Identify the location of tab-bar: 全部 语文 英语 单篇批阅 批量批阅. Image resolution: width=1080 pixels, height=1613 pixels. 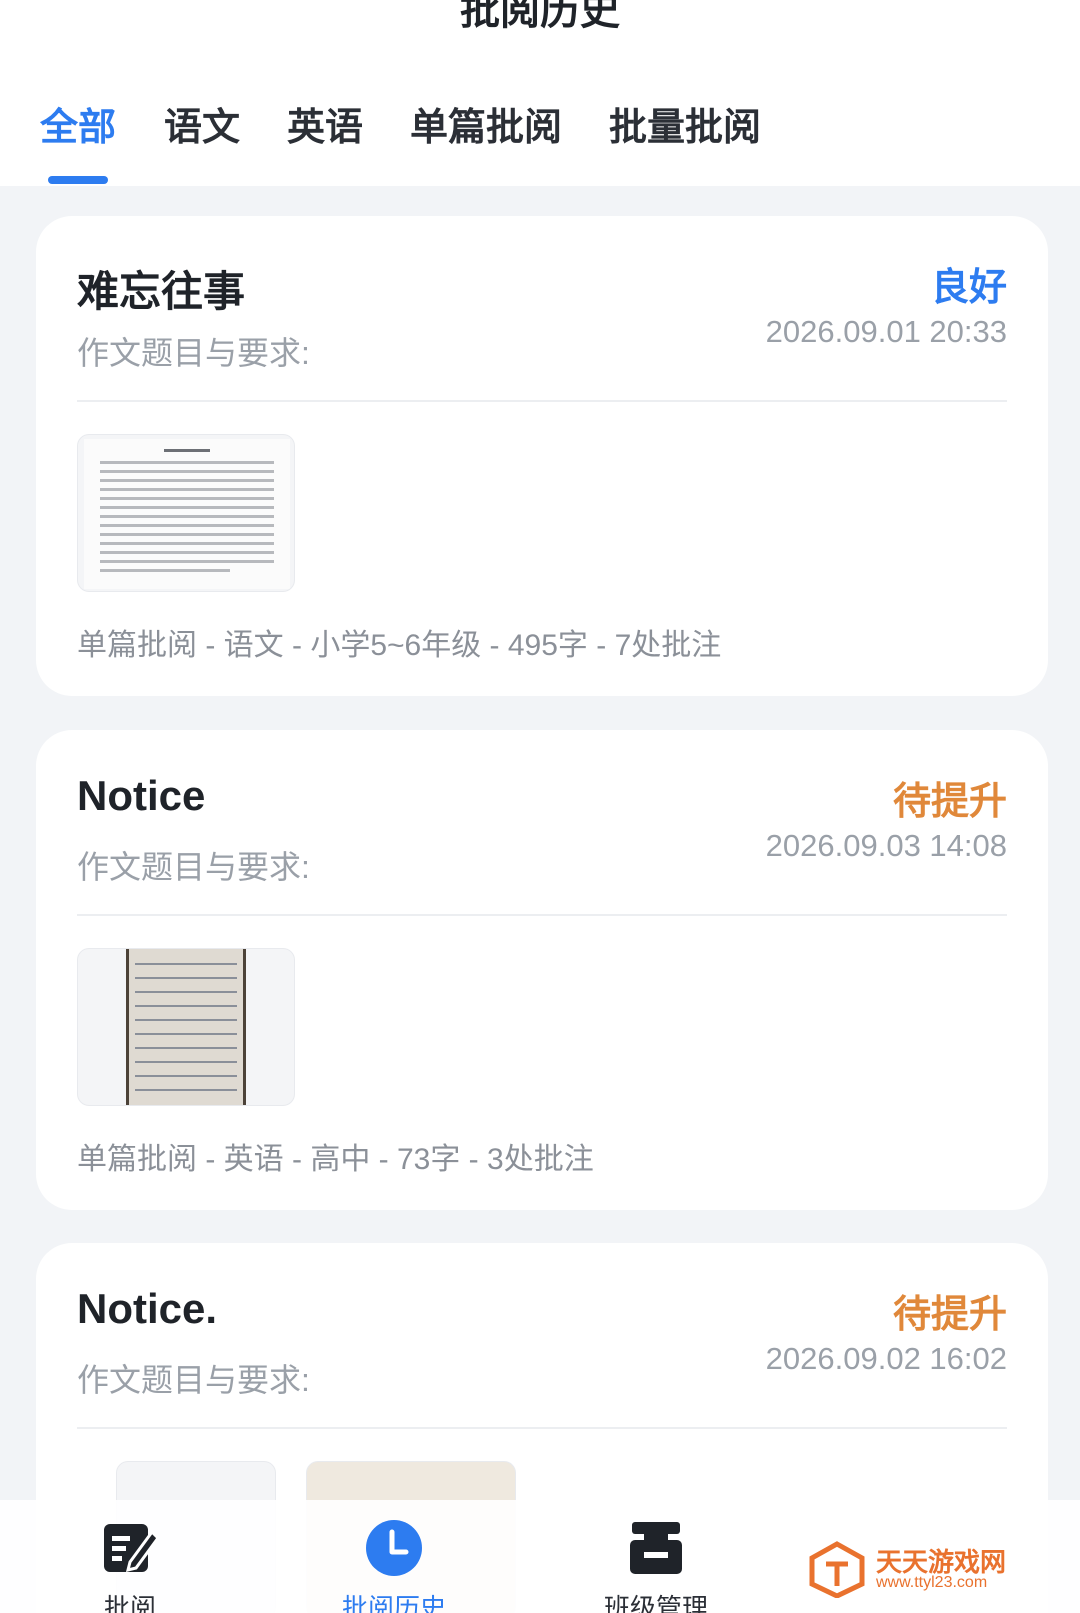
(540, 141).